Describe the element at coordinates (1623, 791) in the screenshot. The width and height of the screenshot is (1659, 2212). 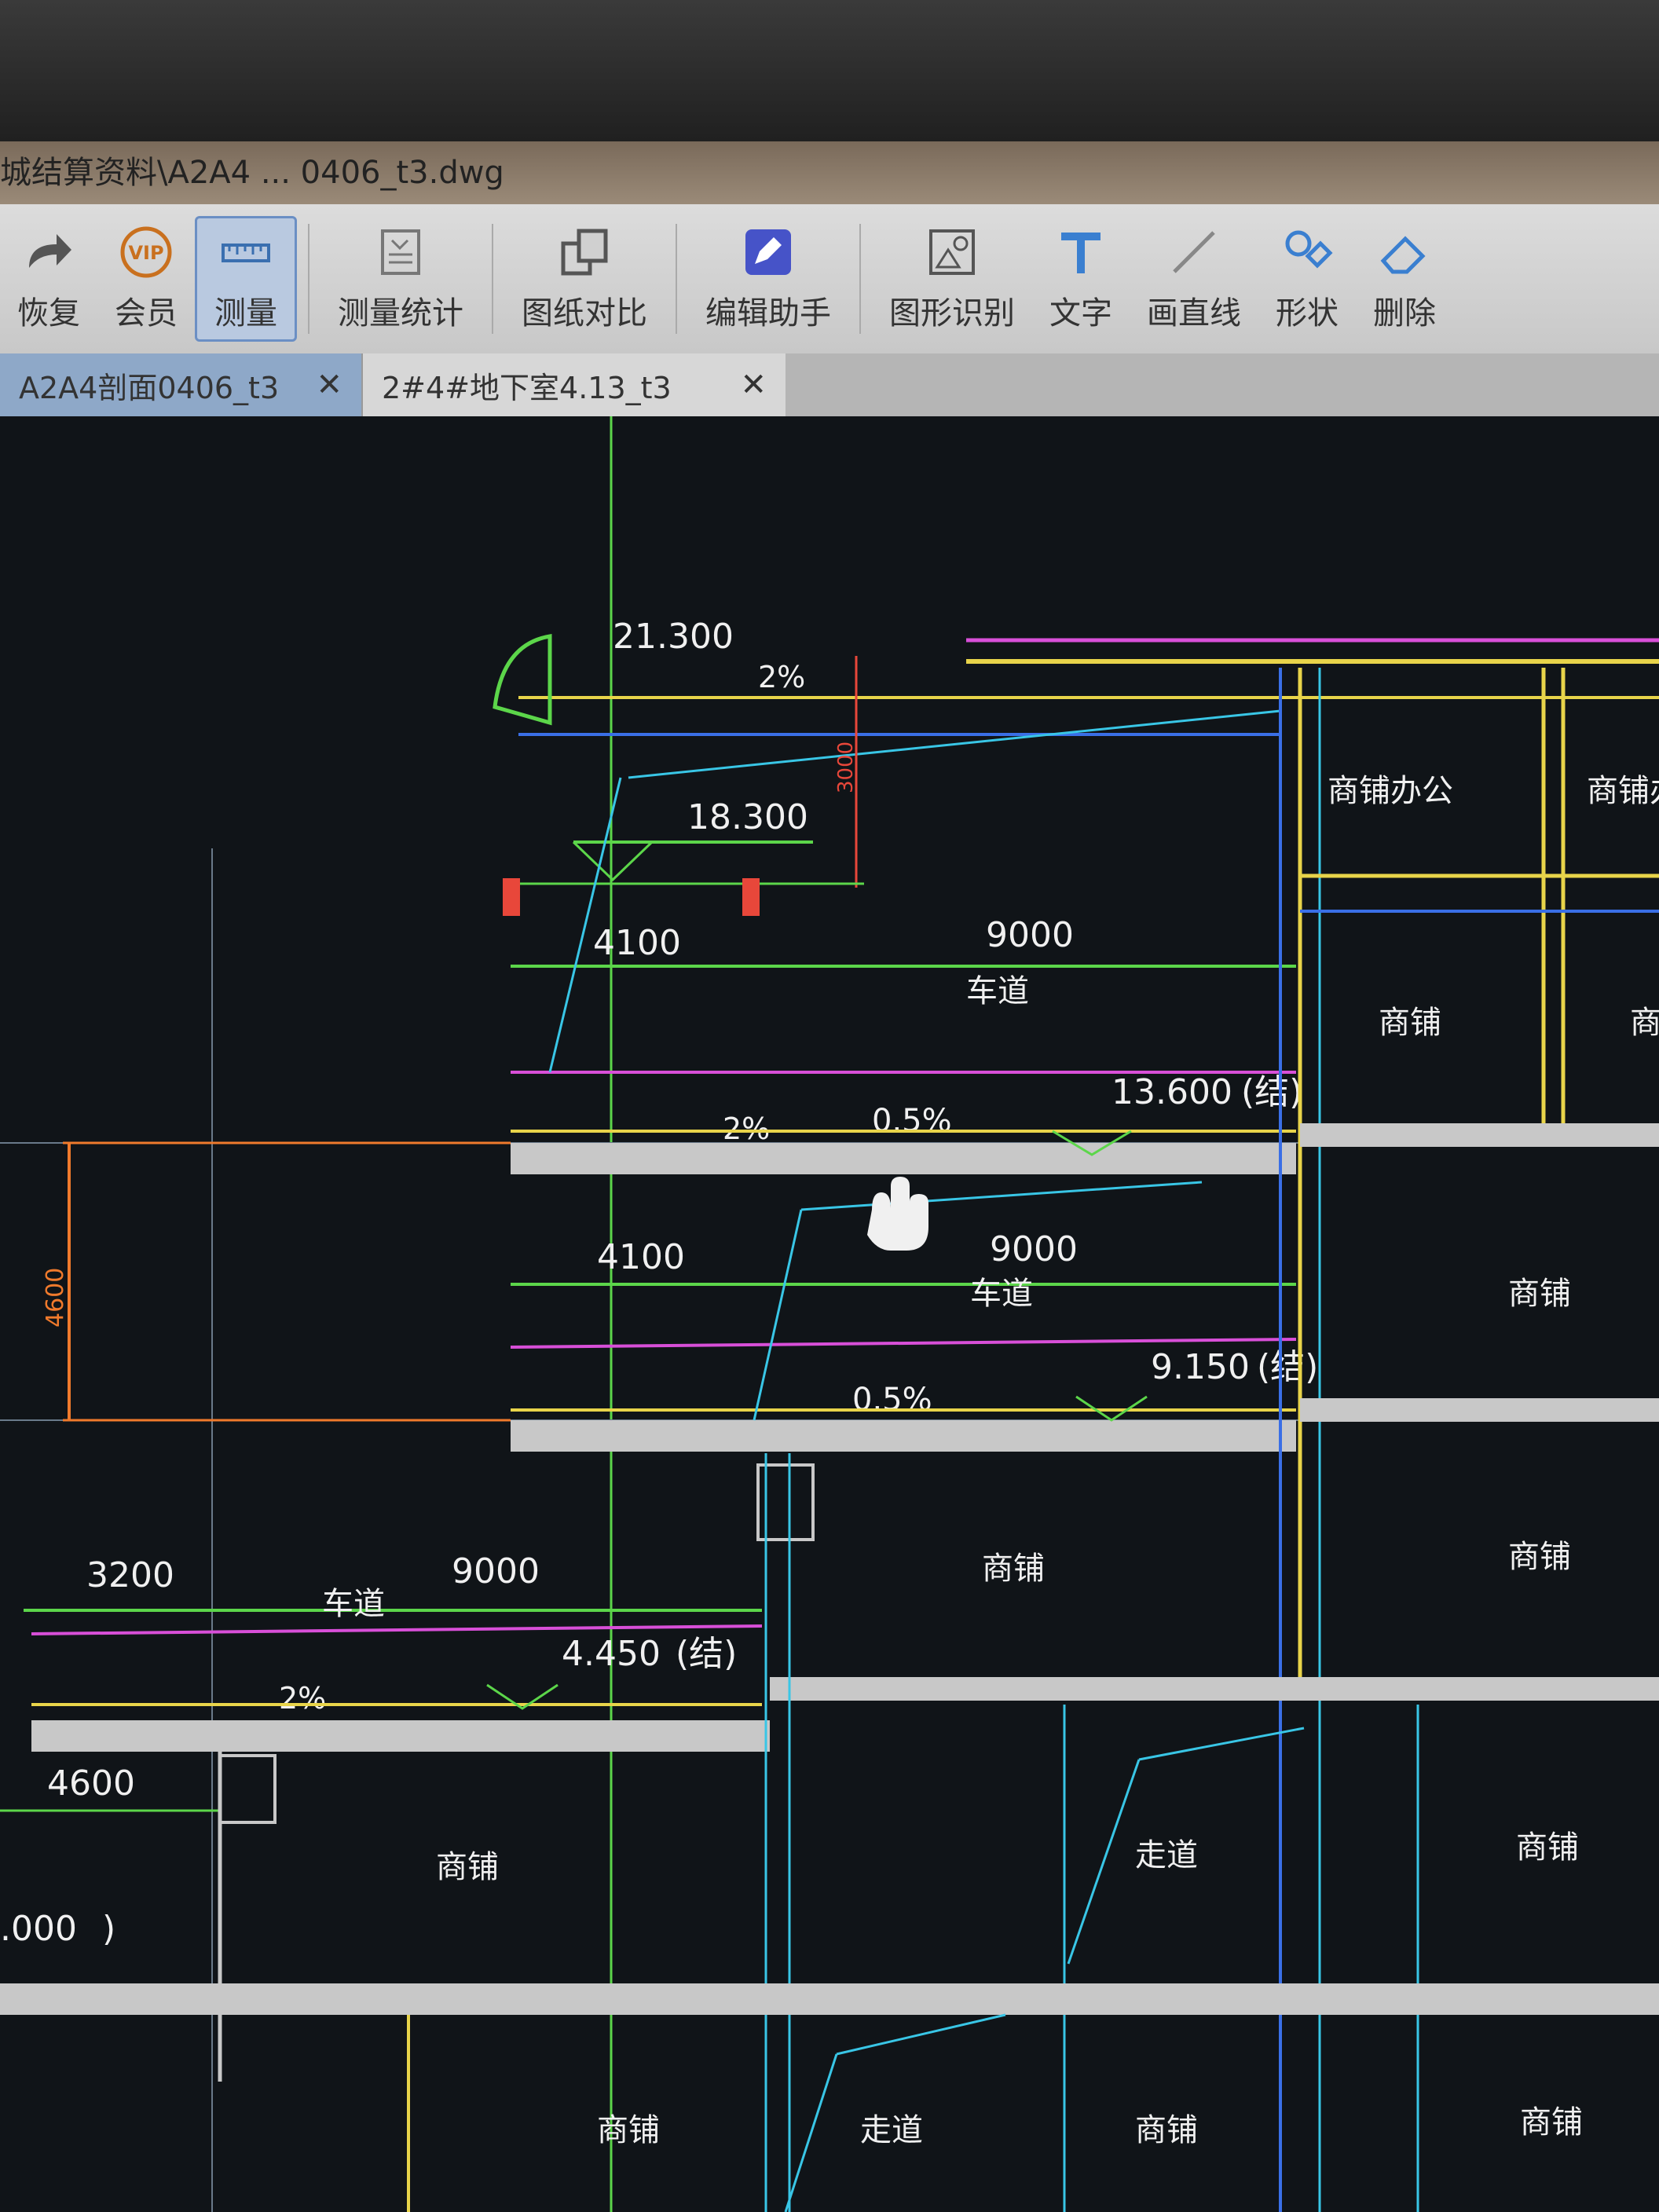
I see `shop-office-label-cut: 商铺办` at that location.